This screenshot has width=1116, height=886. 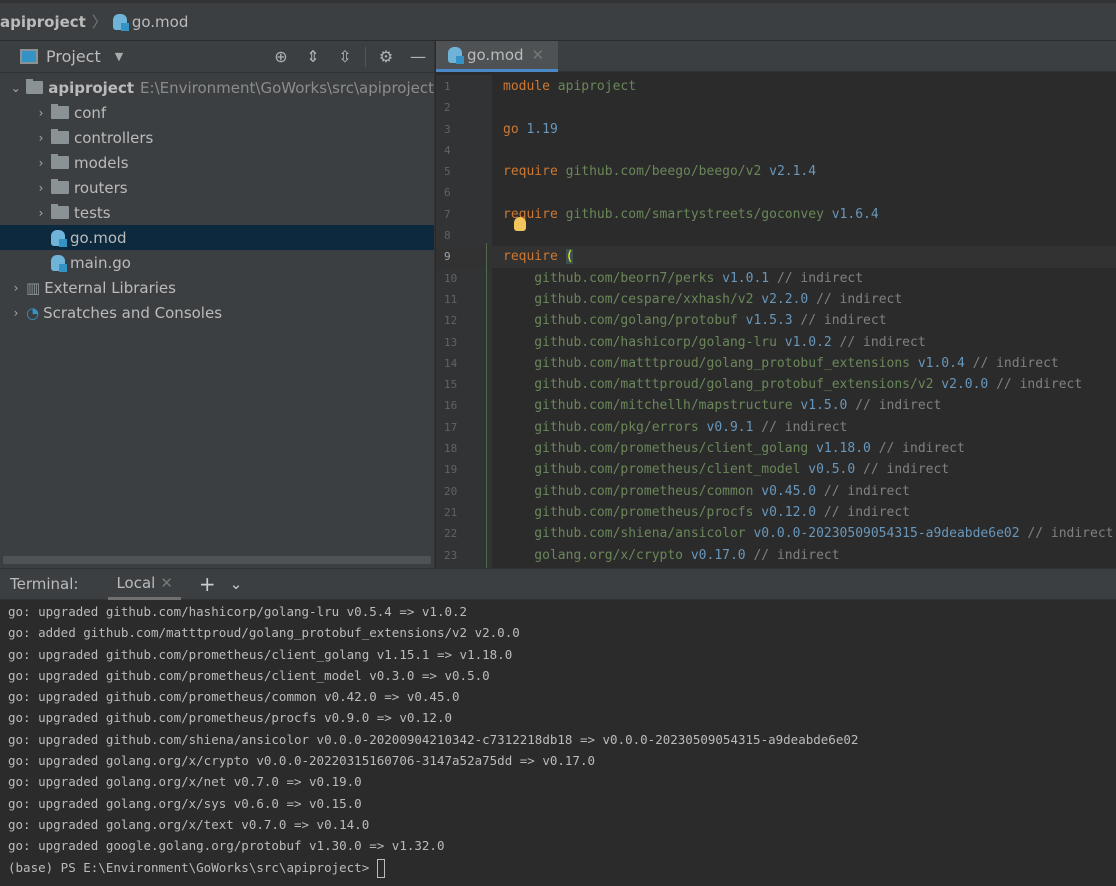 What do you see at coordinates (447, 236) in the screenshot?
I see `line-number: 8` at bounding box center [447, 236].